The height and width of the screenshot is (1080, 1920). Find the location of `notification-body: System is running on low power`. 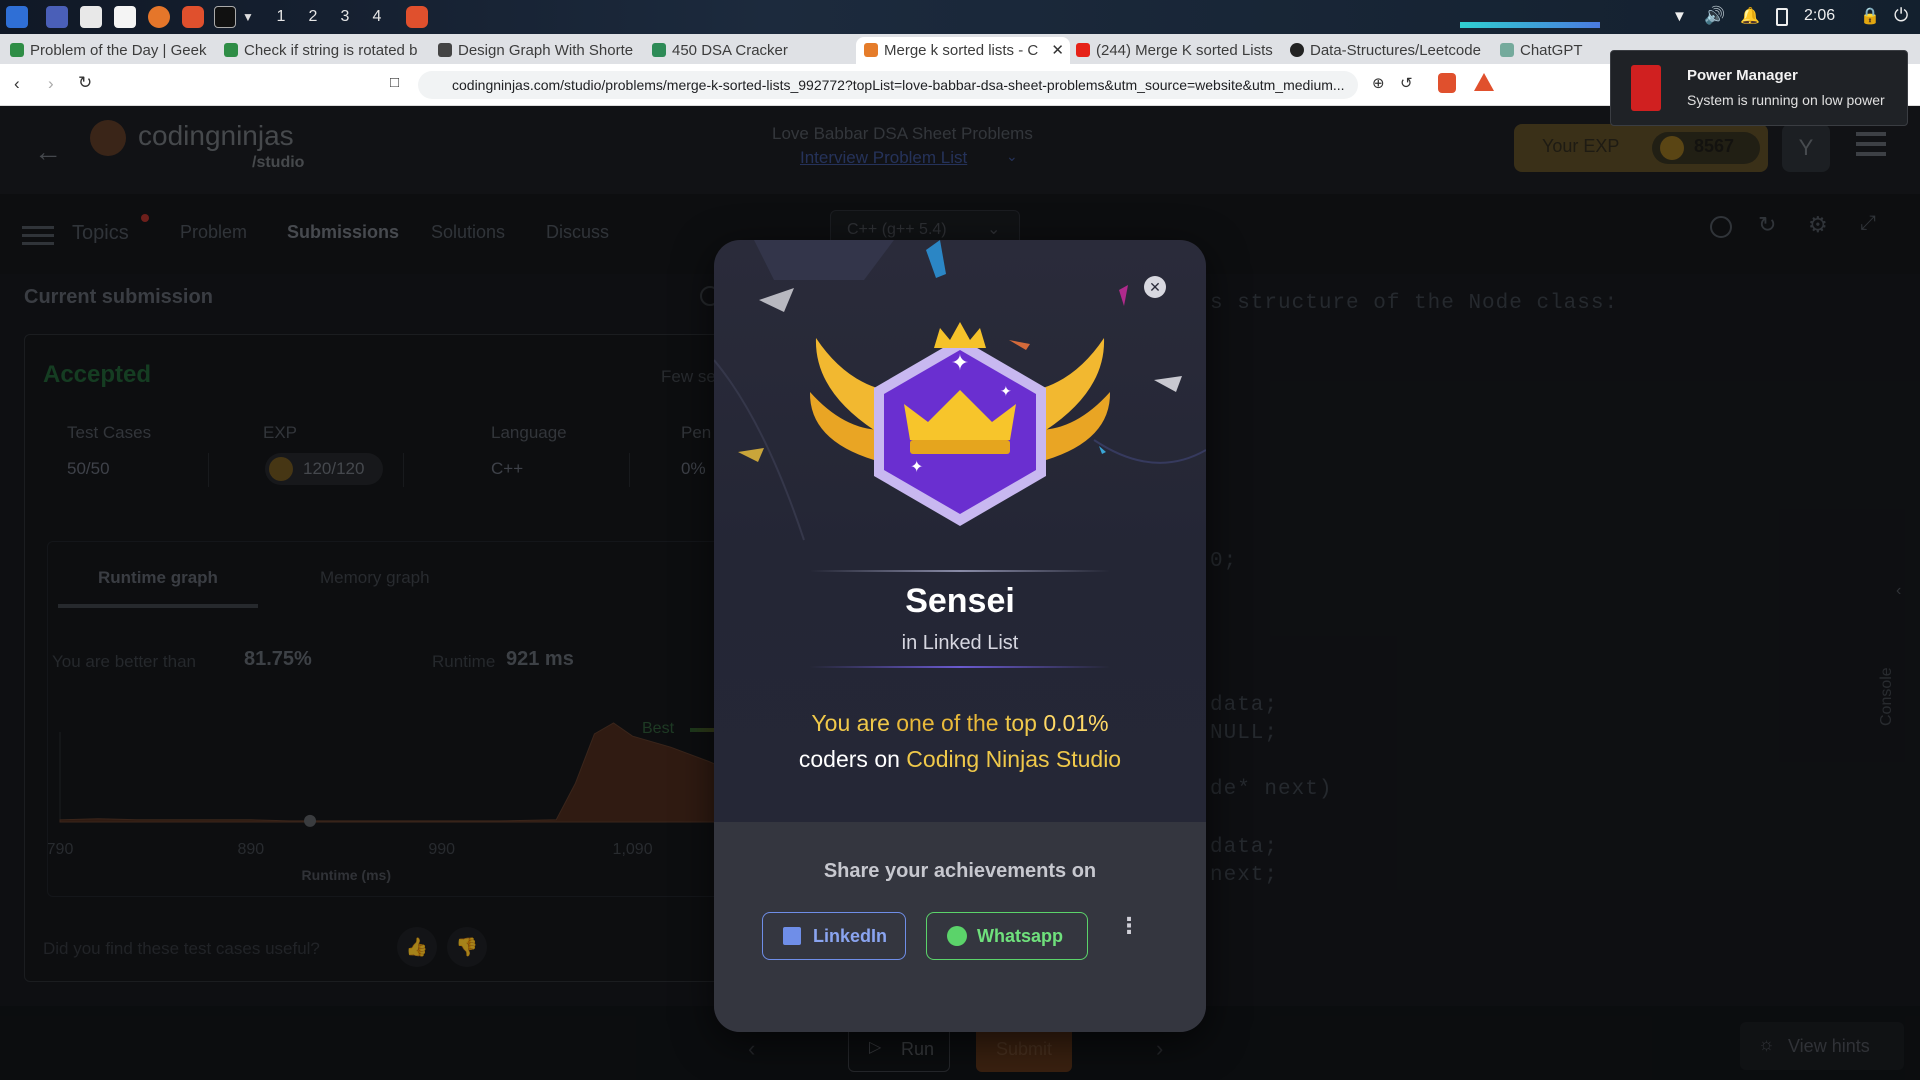

notification-body: System is running on low power is located at coordinates (1786, 100).